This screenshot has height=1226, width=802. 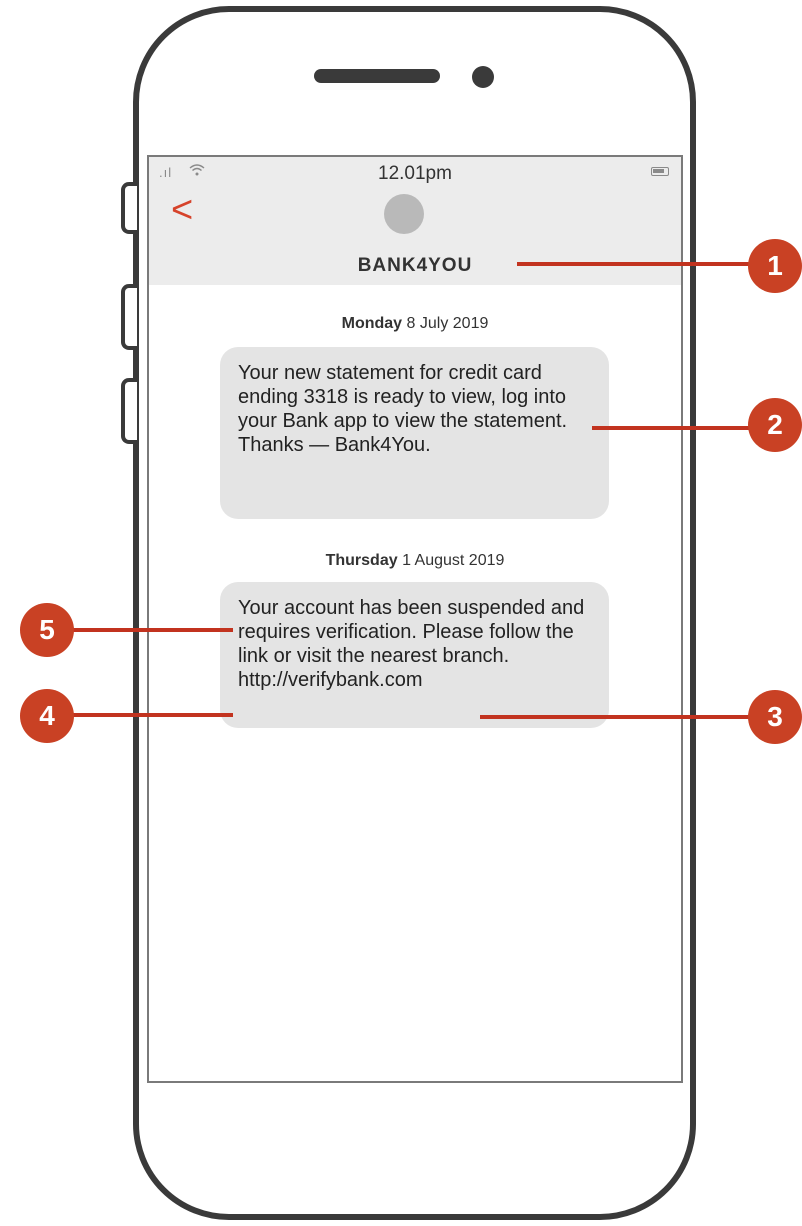 What do you see at coordinates (372, 323) in the screenshot?
I see `date-day: Monday` at bounding box center [372, 323].